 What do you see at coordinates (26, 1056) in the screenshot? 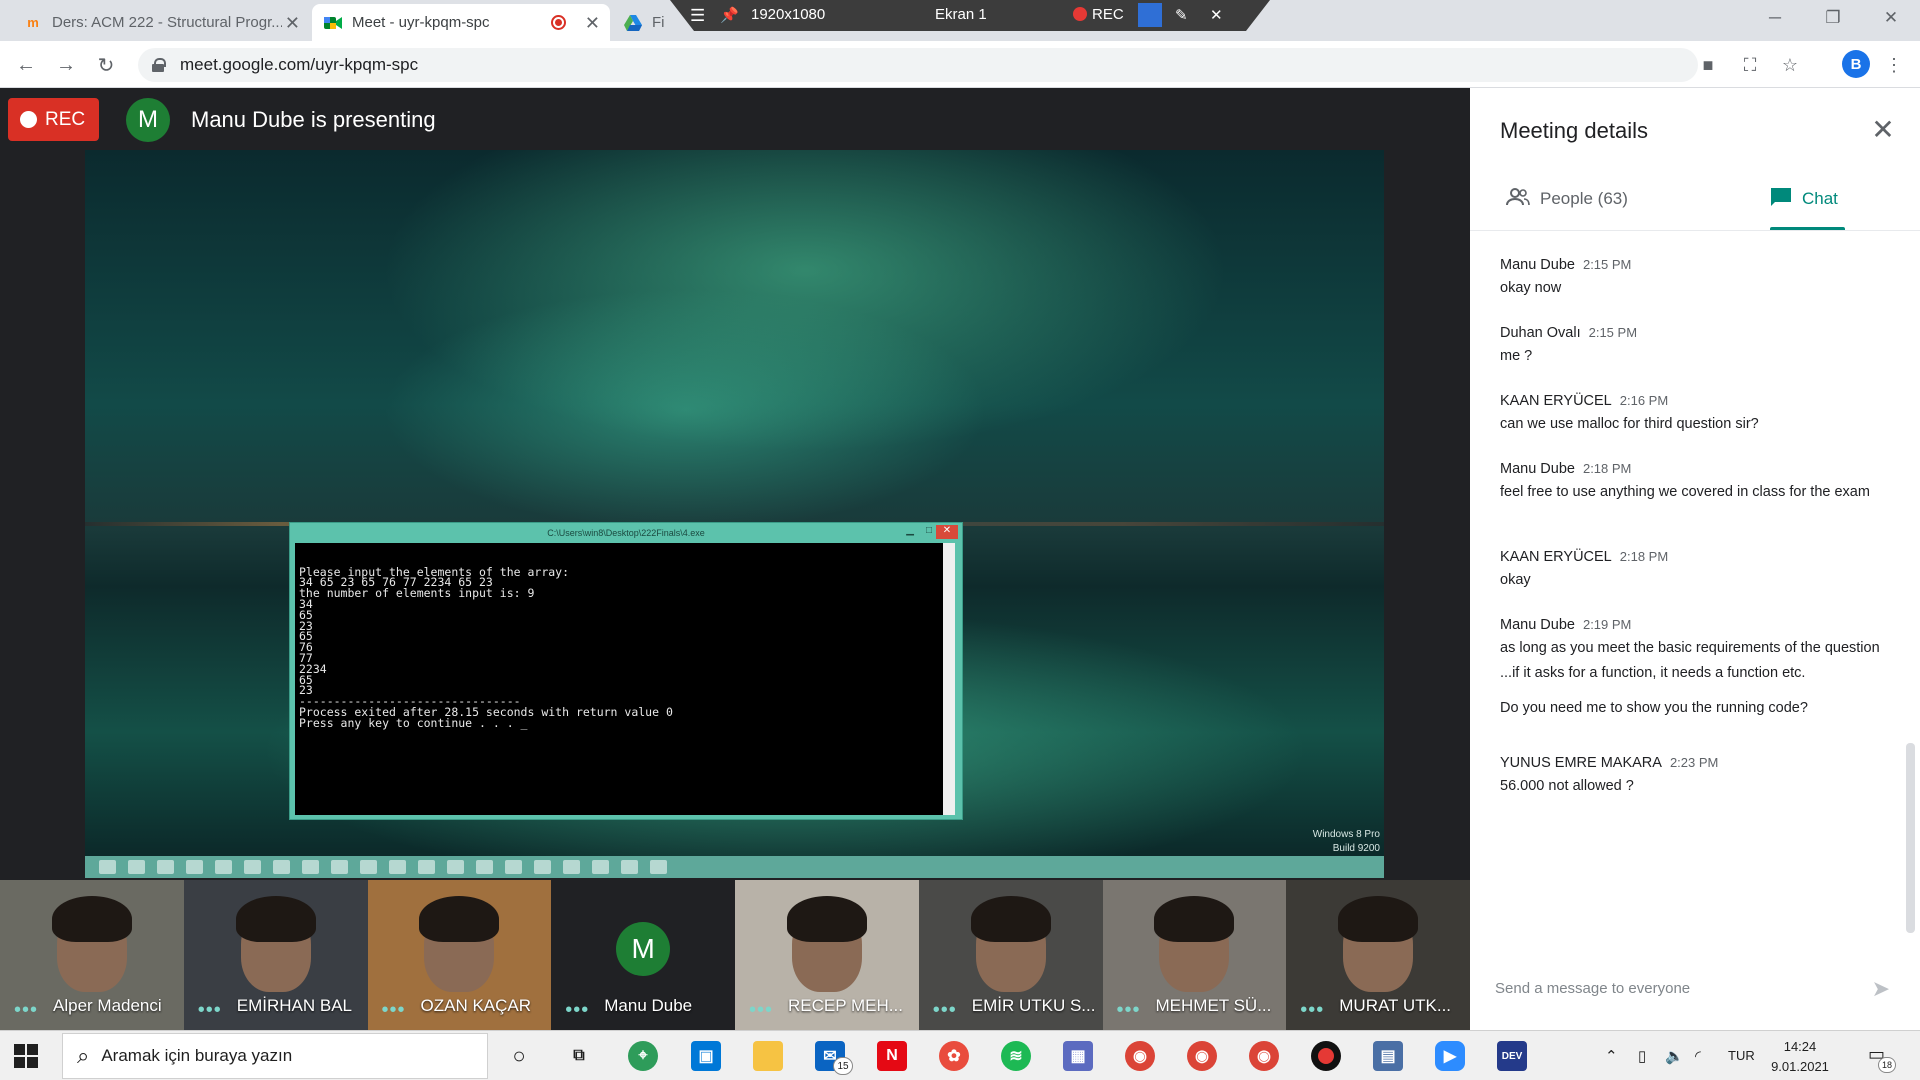
I see `windows-start-icon` at bounding box center [26, 1056].